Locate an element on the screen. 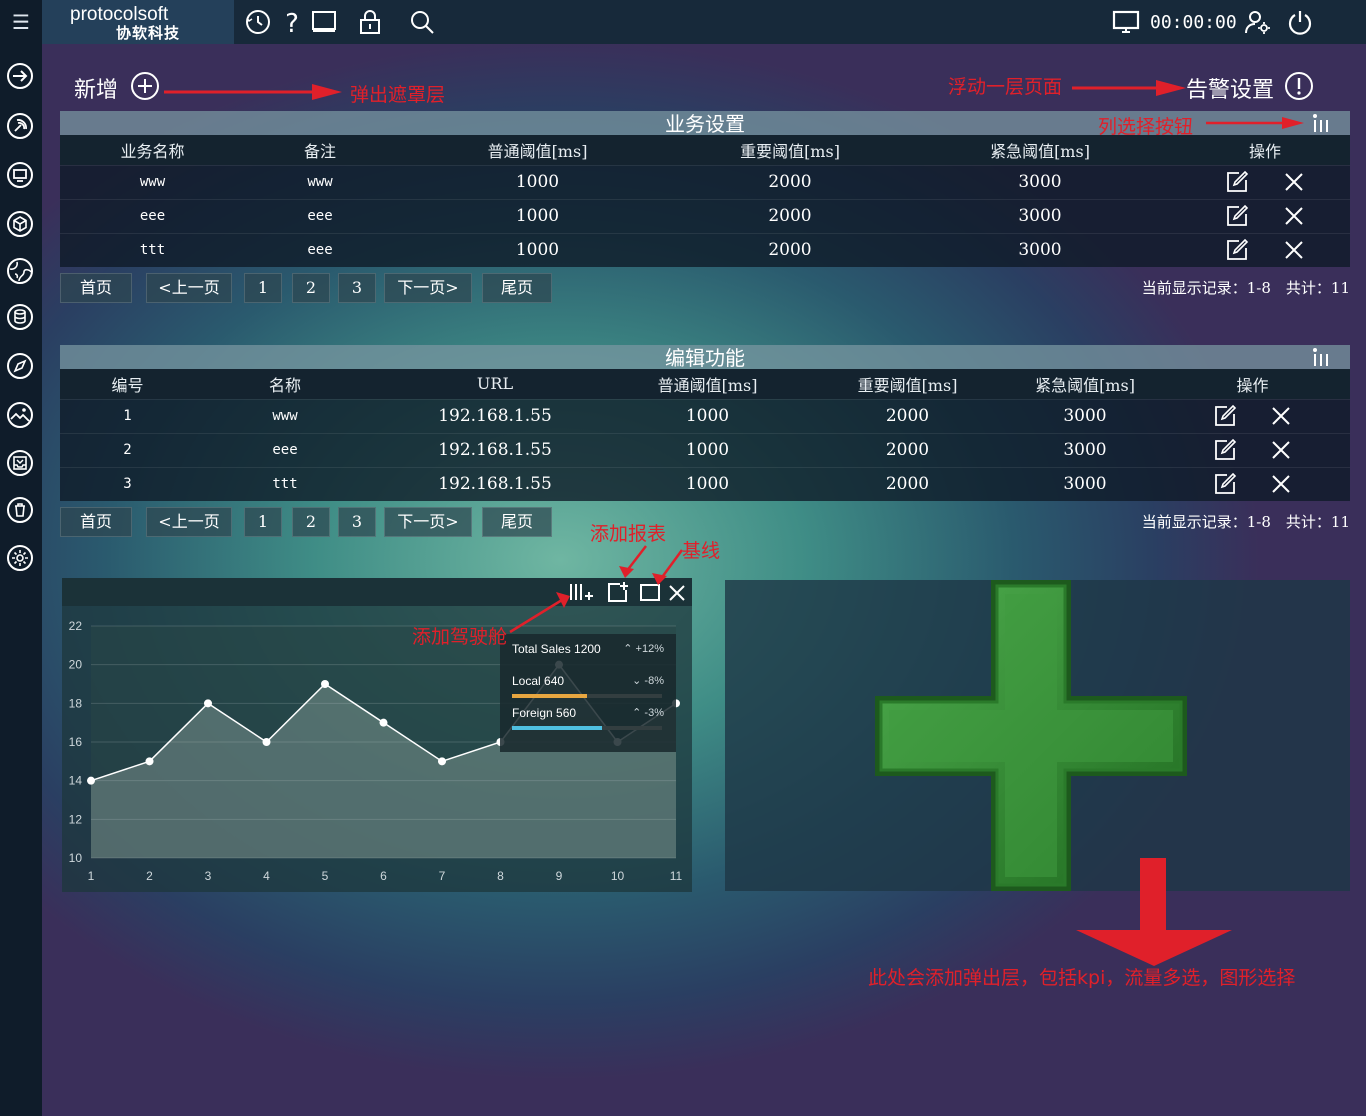  clock-icon is located at coordinates (258, 22).